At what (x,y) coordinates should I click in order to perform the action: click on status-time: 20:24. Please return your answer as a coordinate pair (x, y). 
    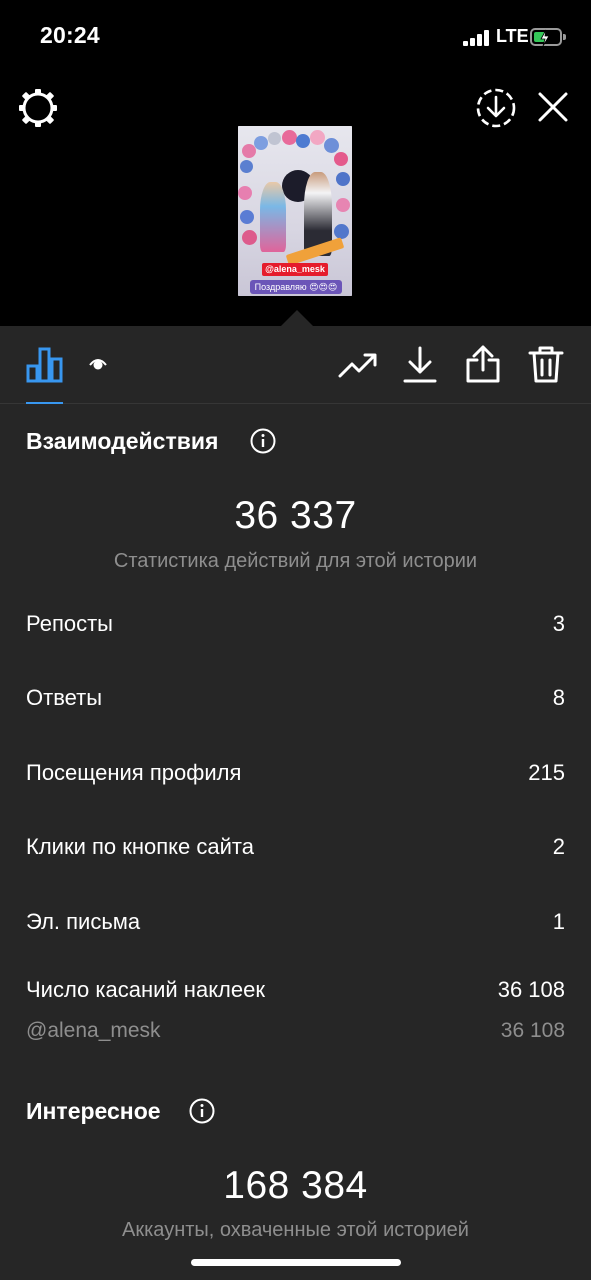
    Looking at the image, I should click on (70, 35).